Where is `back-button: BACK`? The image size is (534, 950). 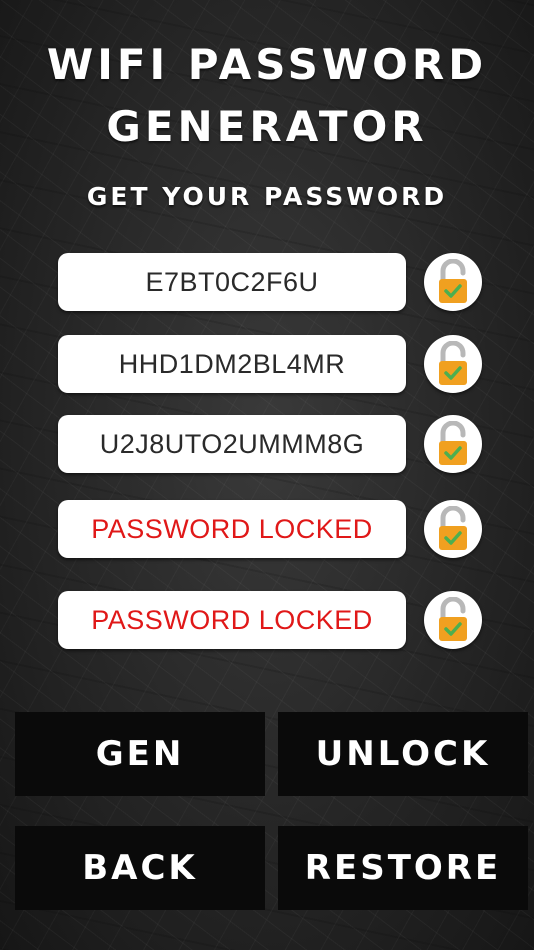
back-button: BACK is located at coordinates (140, 868).